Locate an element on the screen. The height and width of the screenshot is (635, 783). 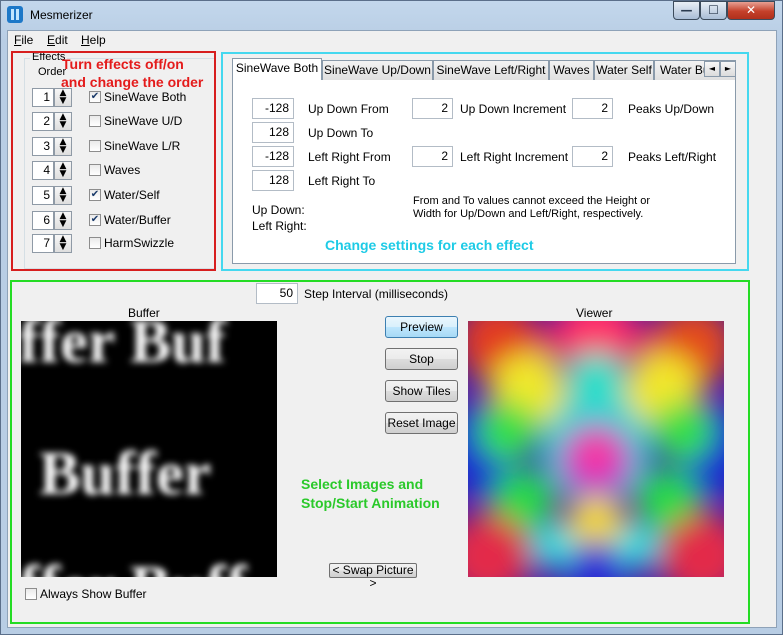
close-button: ✕ is located at coordinates (751, 10).